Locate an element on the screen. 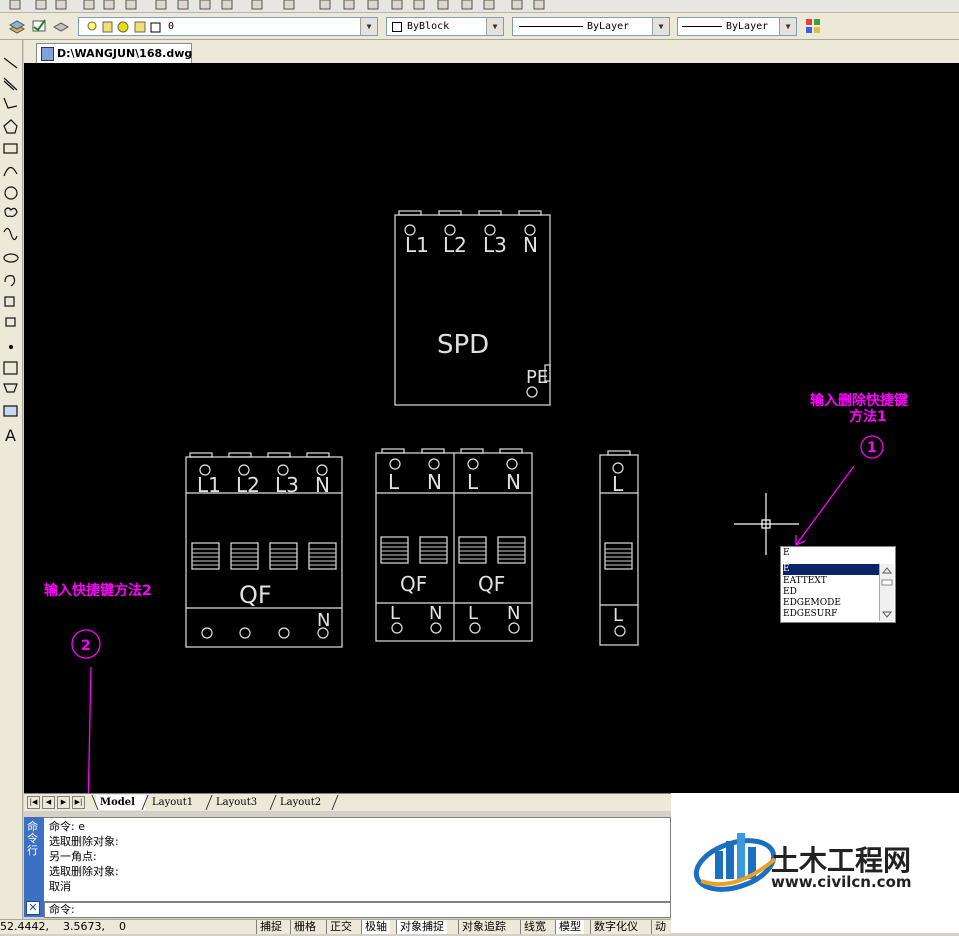  tab-separators is located at coordinates (215, 802).